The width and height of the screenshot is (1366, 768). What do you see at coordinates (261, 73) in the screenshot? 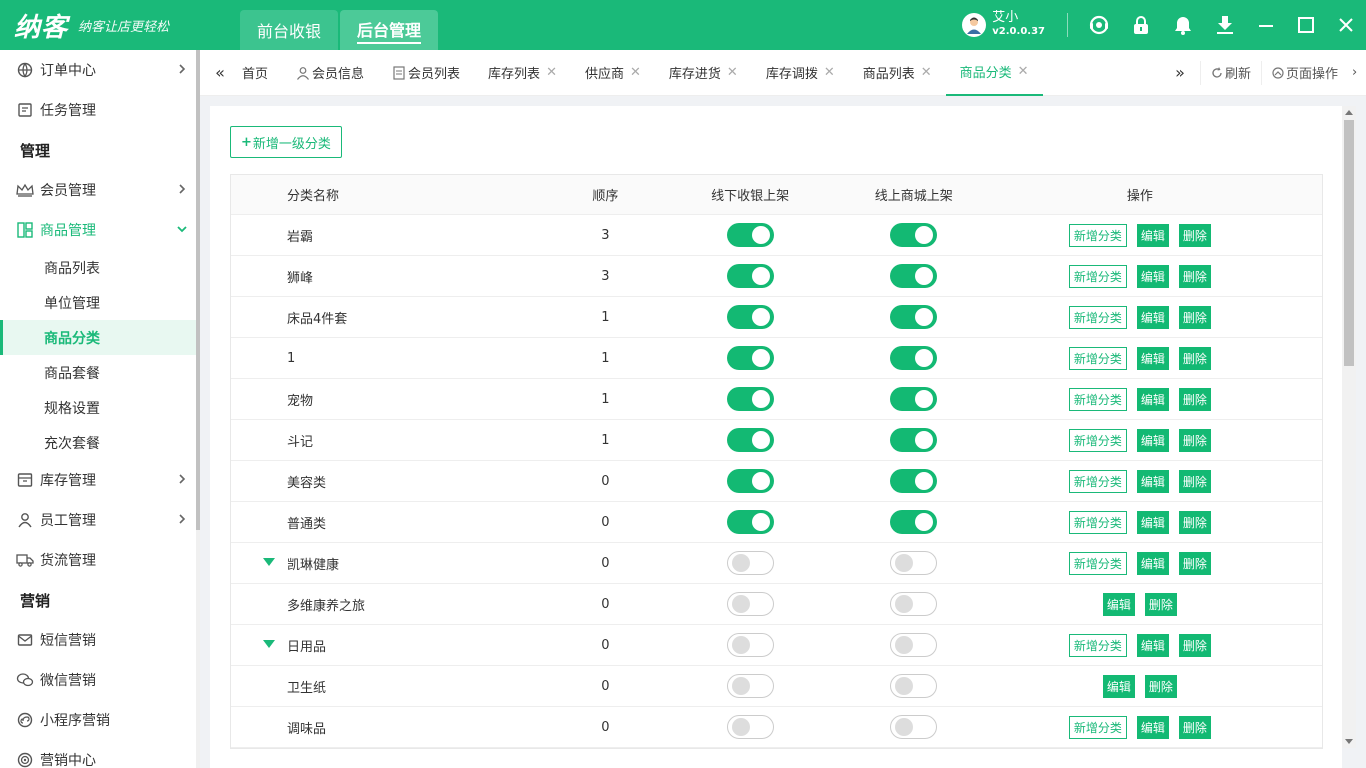
I see `tab-item: 首页` at bounding box center [261, 73].